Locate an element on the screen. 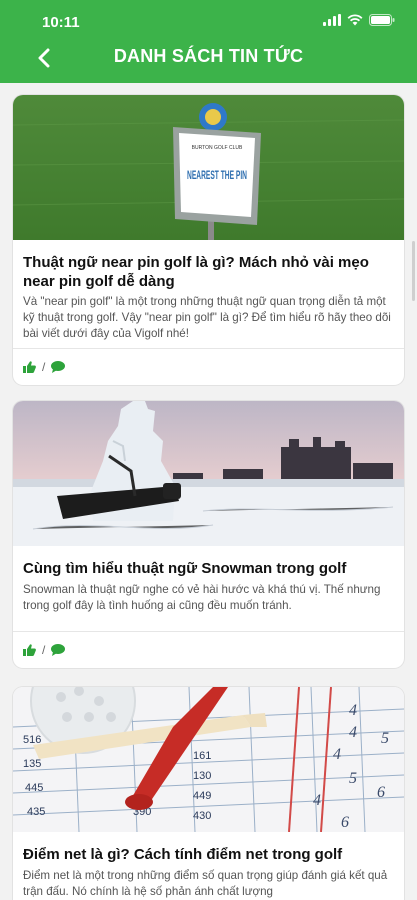 The height and width of the screenshot is (900, 417). wifi-icon is located at coordinates (355, 20).